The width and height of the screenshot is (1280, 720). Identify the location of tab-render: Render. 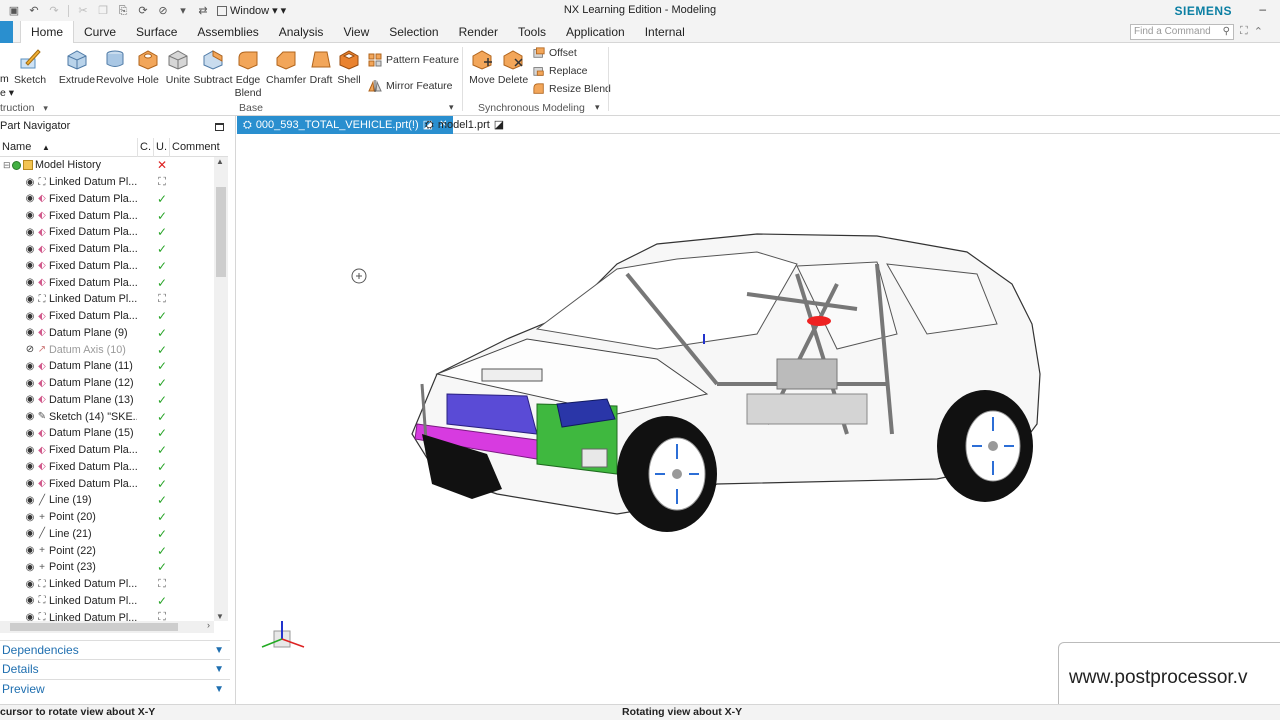
(478, 32).